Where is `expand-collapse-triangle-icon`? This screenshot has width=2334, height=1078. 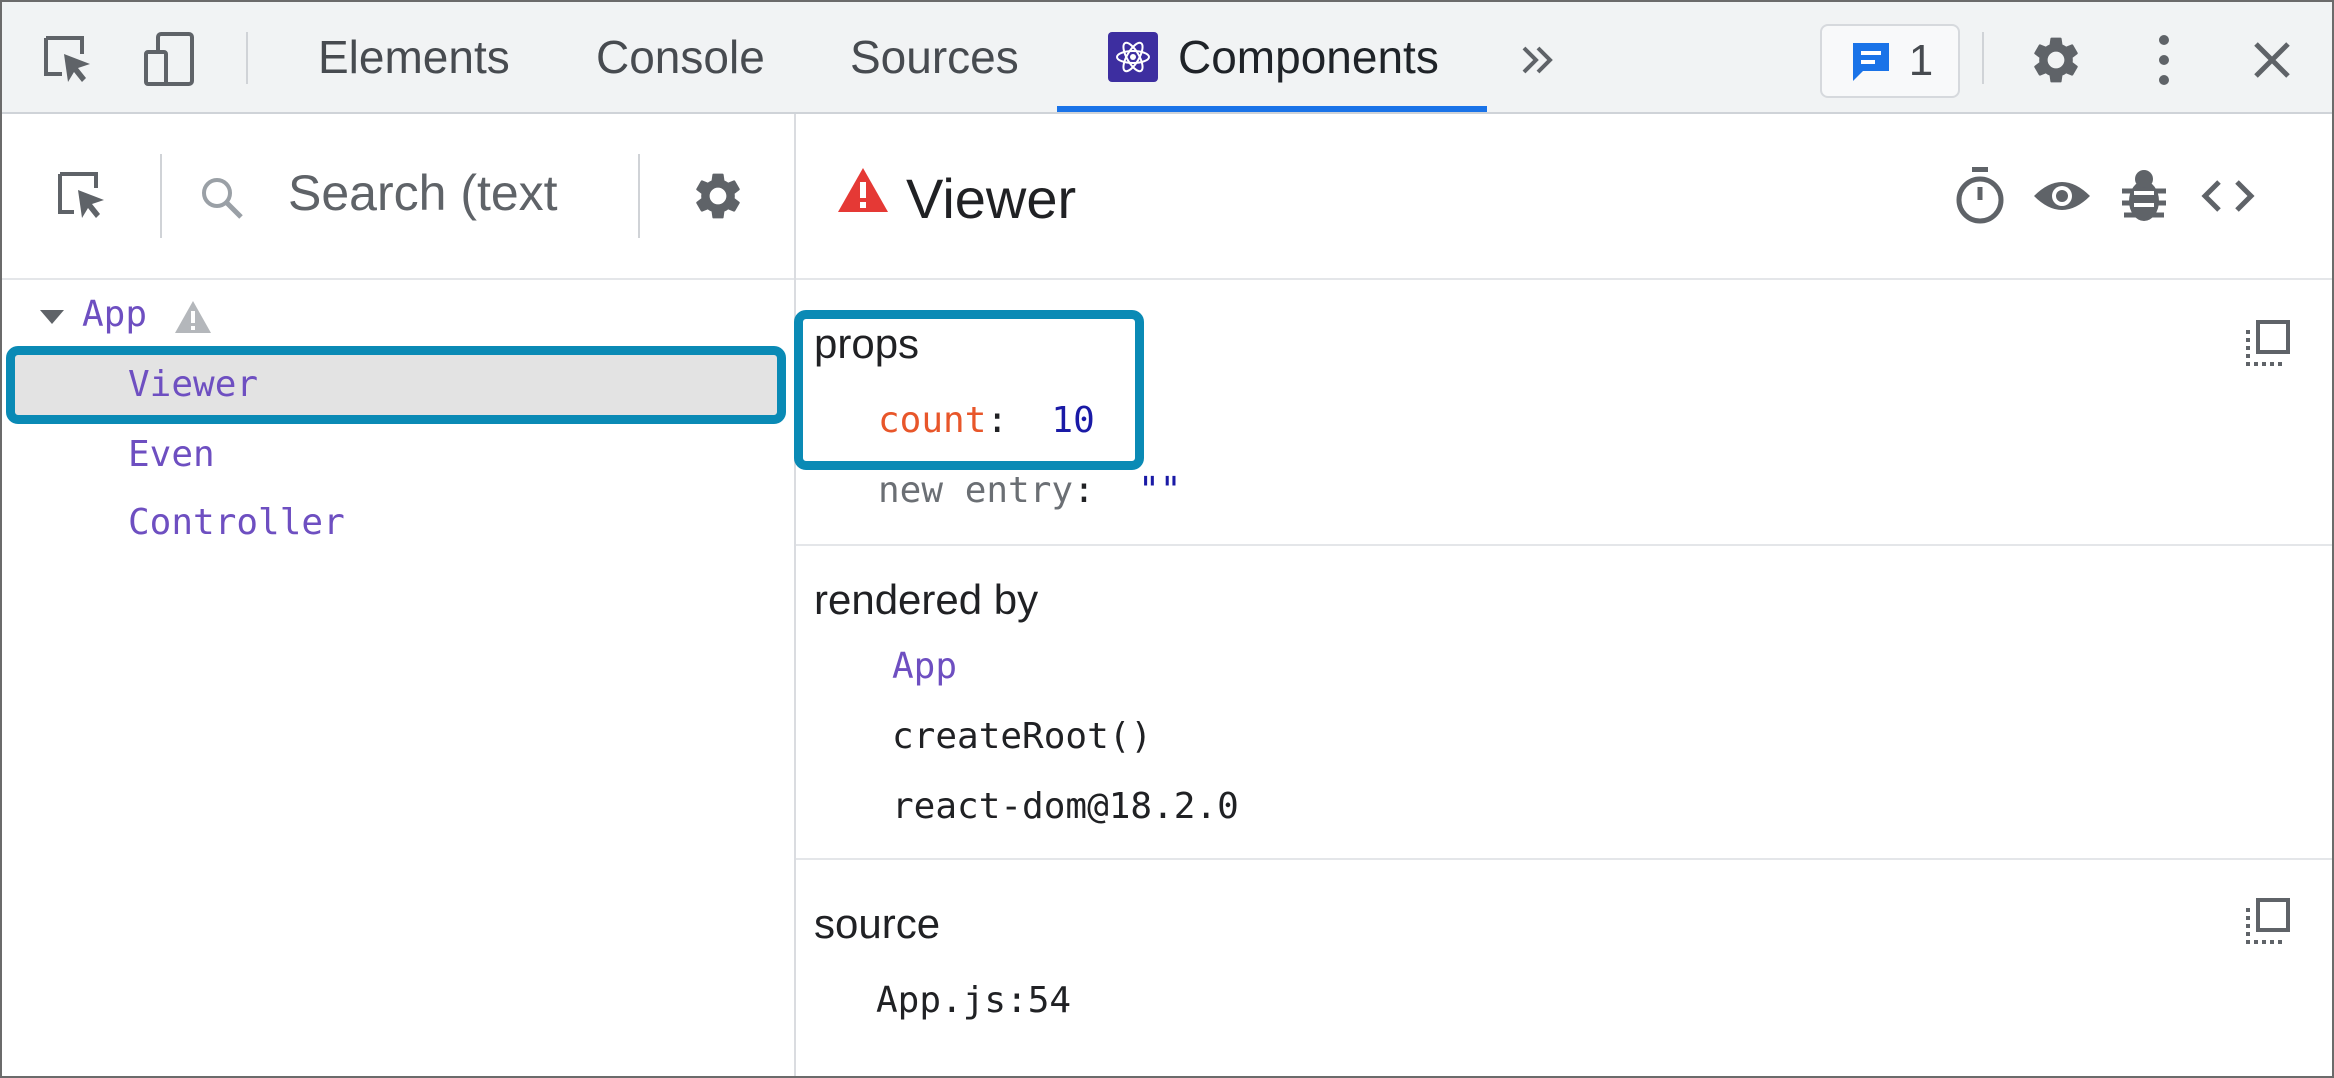 expand-collapse-triangle-icon is located at coordinates (52, 320).